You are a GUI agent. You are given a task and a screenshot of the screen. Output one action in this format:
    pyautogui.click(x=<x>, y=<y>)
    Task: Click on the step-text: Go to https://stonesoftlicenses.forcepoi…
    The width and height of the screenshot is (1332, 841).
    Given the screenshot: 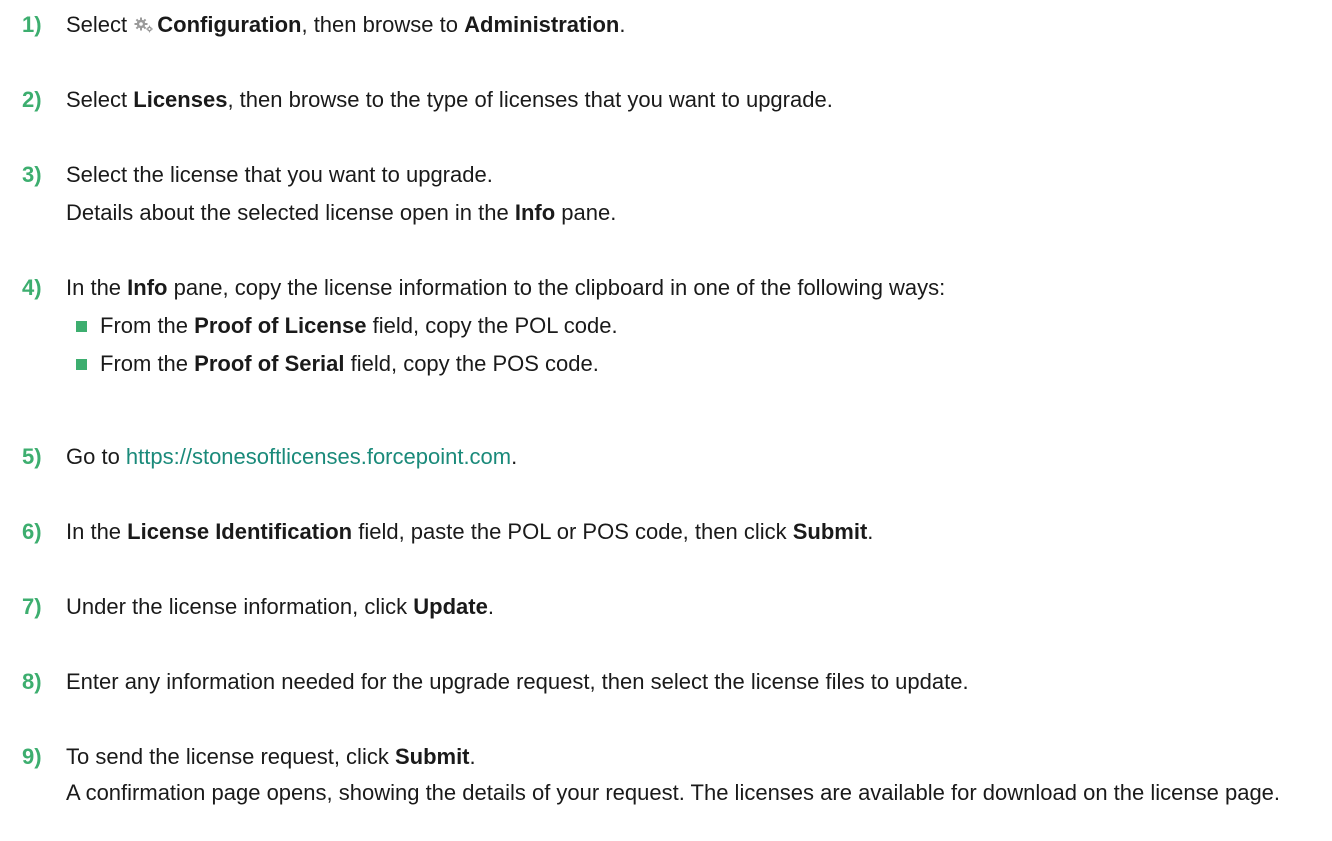 What is the action you would take?
    pyautogui.click(x=692, y=457)
    